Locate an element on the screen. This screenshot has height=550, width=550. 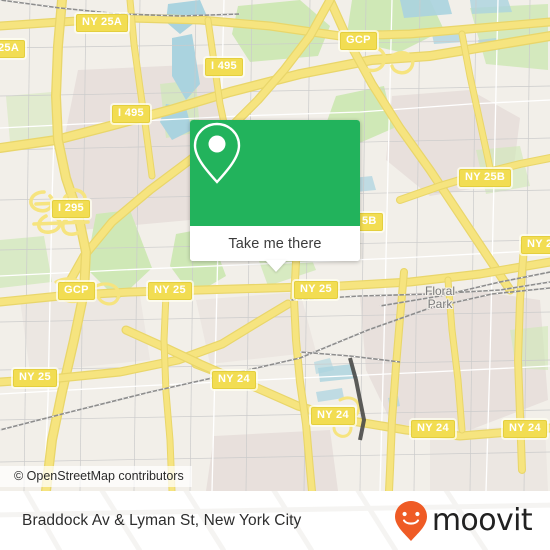
take-me-there-label: Take me there is located at coordinates (275, 243).